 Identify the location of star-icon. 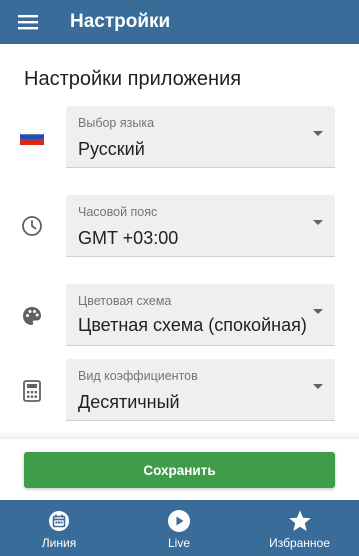
(300, 521).